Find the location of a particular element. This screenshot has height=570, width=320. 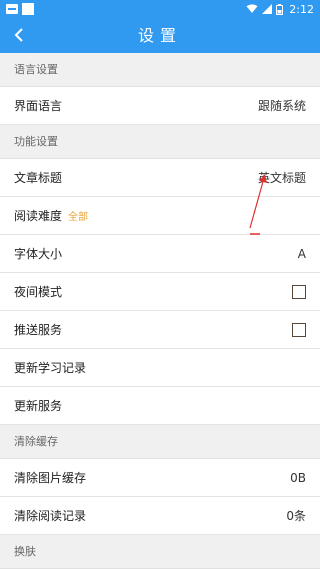

battery-icon is located at coordinates (280, 9).